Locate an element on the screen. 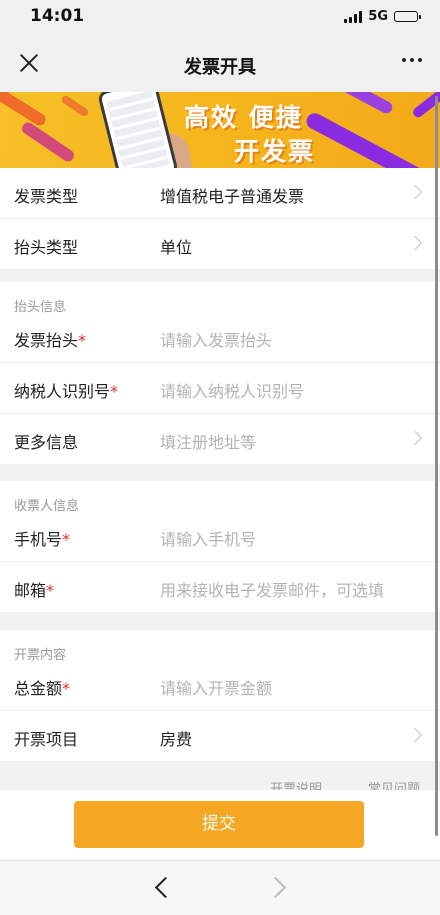 This screenshot has width=440, height=915. row-label: 纳税人识别号* is located at coordinates (66, 391).